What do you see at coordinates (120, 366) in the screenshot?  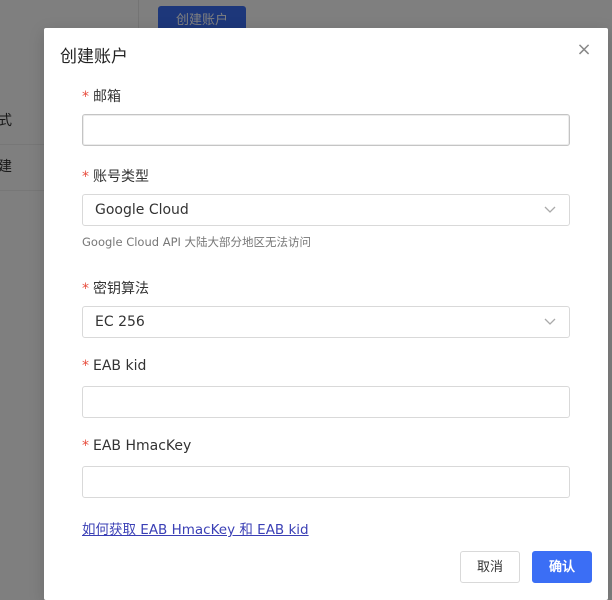 I see `eab-kid-label-text: EAB kid` at bounding box center [120, 366].